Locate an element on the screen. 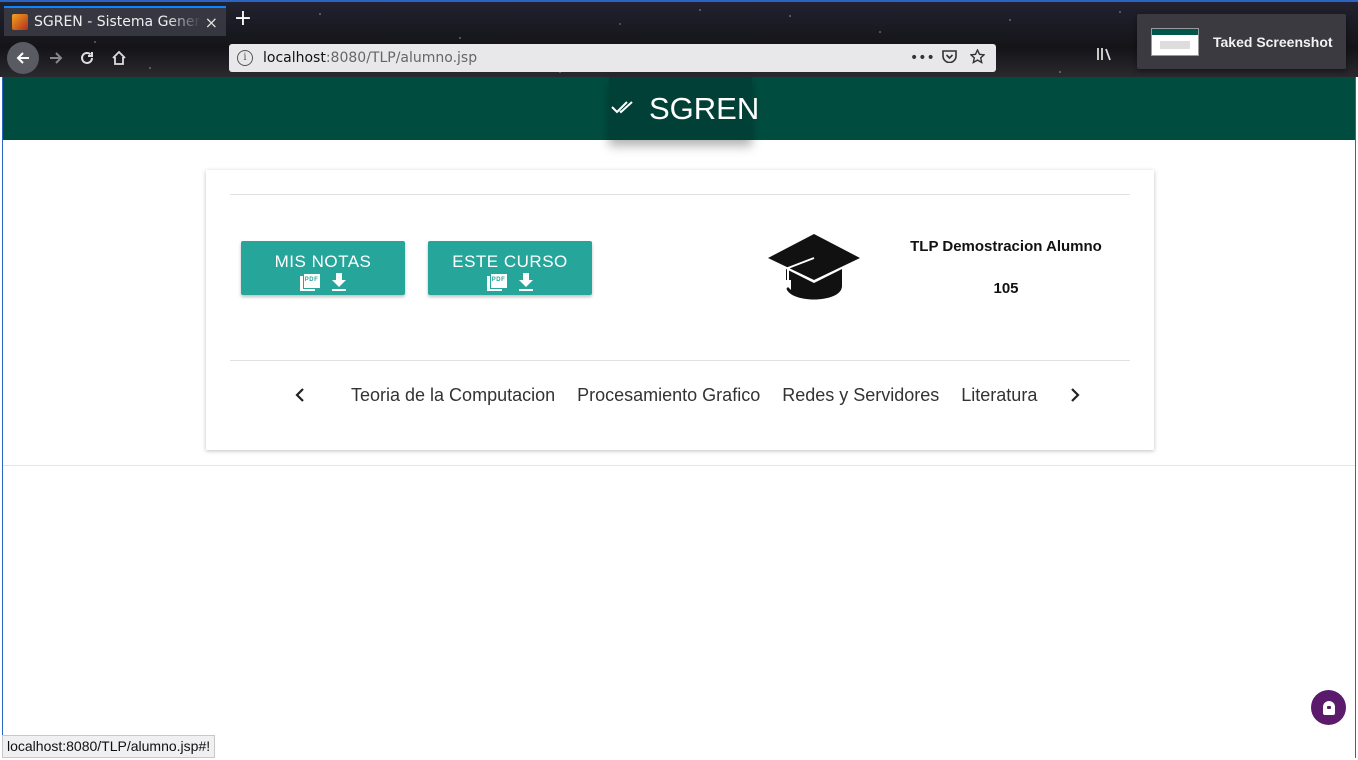  course-tab-2: Redes y Servidores is located at coordinates (860, 395).